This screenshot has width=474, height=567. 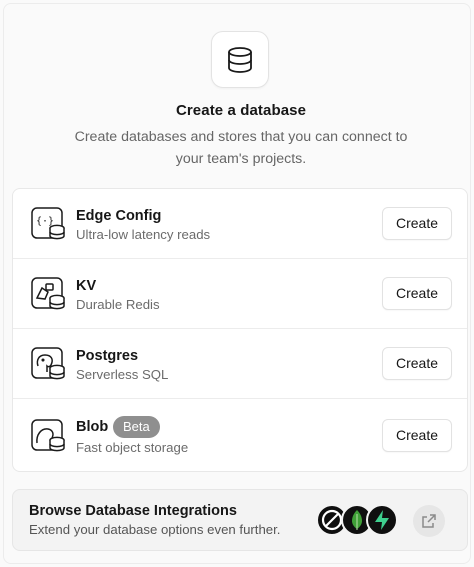 What do you see at coordinates (48, 435) in the screenshot?
I see `blob-icon` at bounding box center [48, 435].